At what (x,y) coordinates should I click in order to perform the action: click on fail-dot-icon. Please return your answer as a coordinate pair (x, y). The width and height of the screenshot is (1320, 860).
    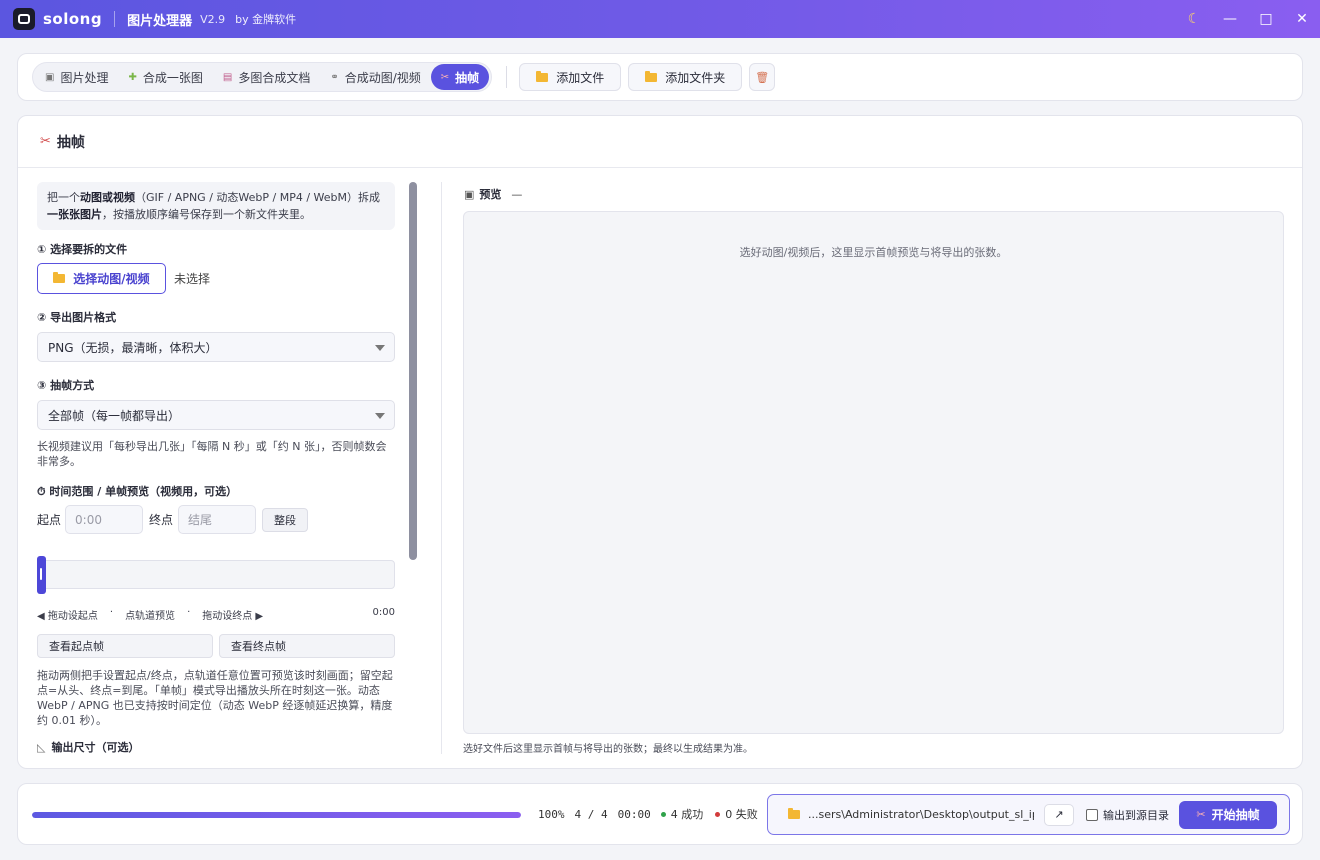
    Looking at the image, I should click on (718, 814).